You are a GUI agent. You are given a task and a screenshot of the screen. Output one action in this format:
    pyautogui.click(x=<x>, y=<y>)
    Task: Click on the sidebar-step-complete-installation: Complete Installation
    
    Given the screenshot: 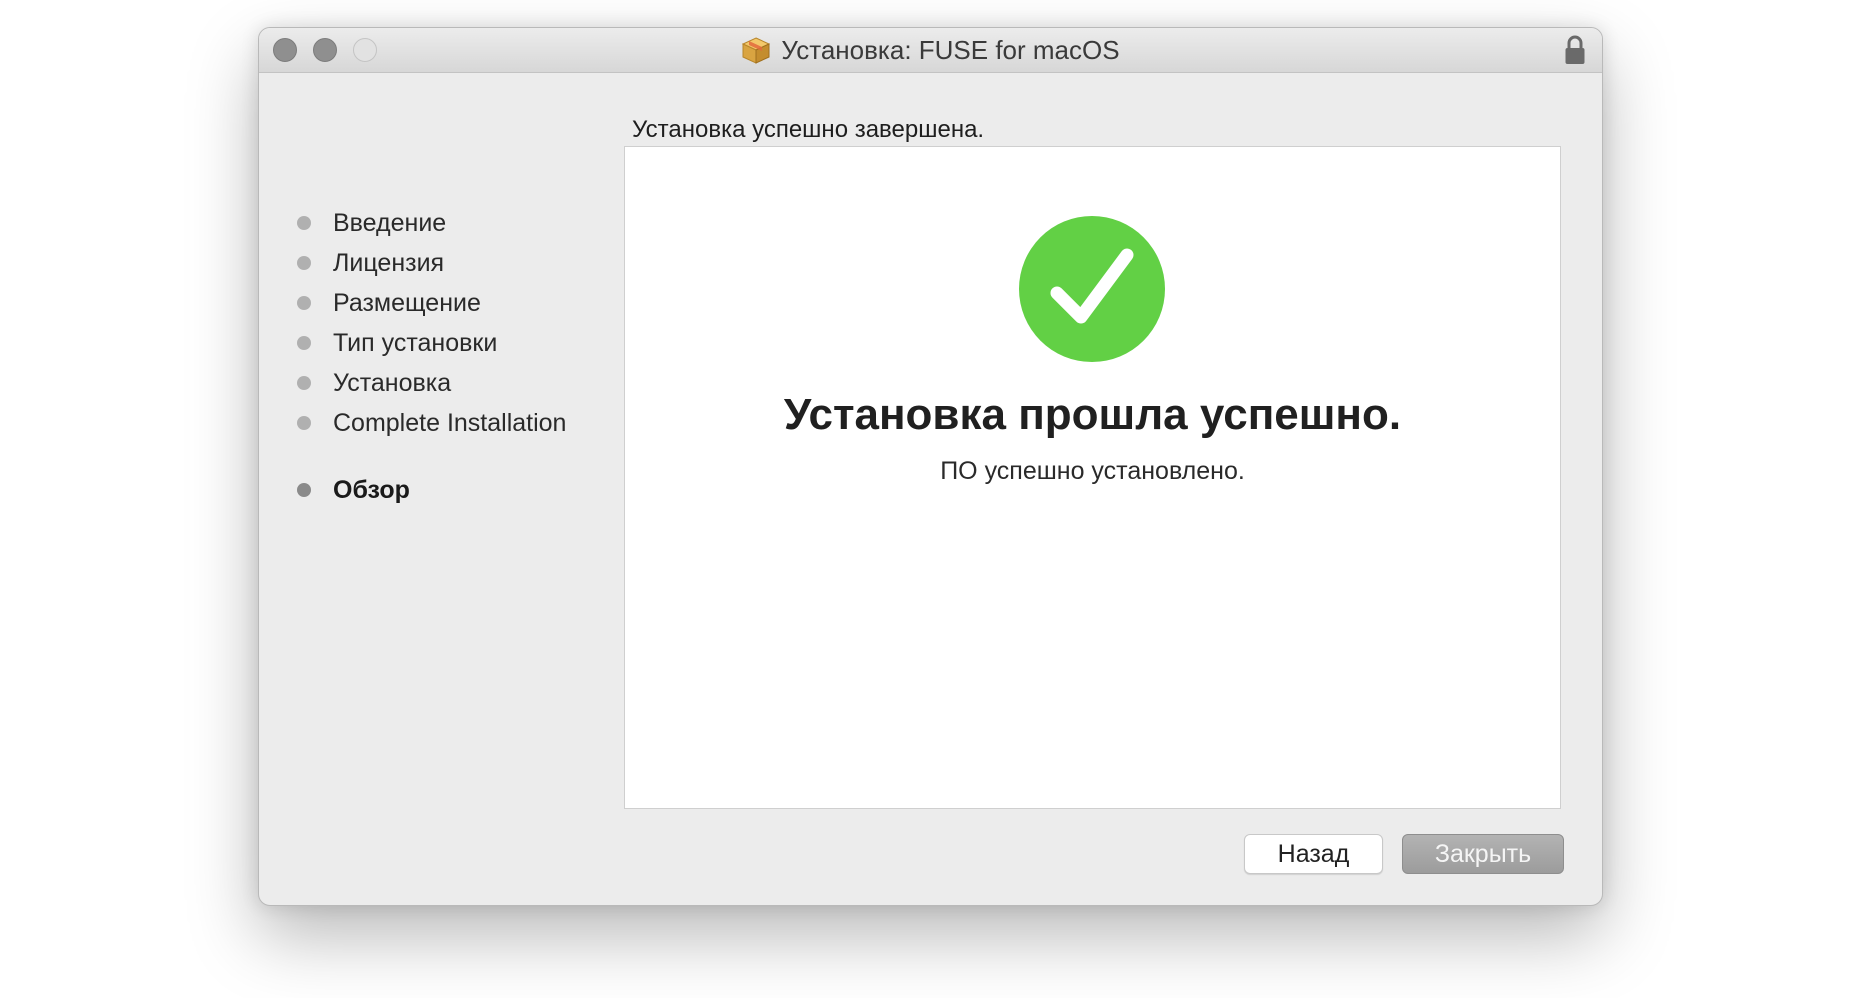 What is the action you would take?
    pyautogui.click(x=431, y=423)
    